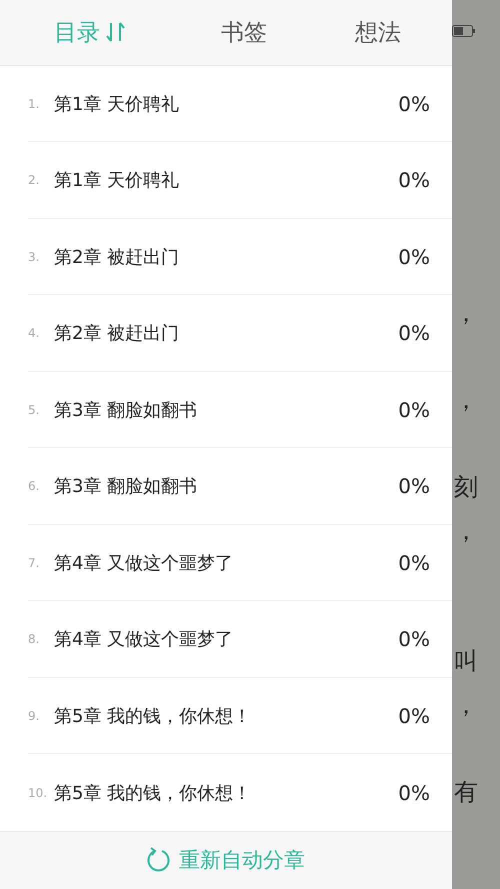 The height and width of the screenshot is (889, 500). What do you see at coordinates (34, 333) in the screenshot?
I see `chapter-number: 4.` at bounding box center [34, 333].